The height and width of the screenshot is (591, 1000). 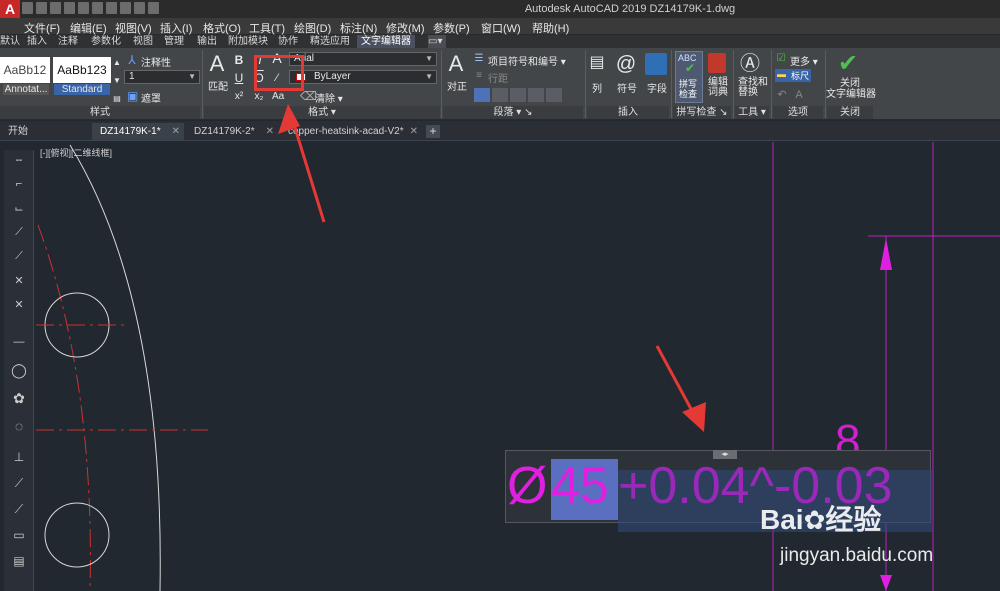 I want to click on polygon-icon: ⟋, so click(x=19, y=233).